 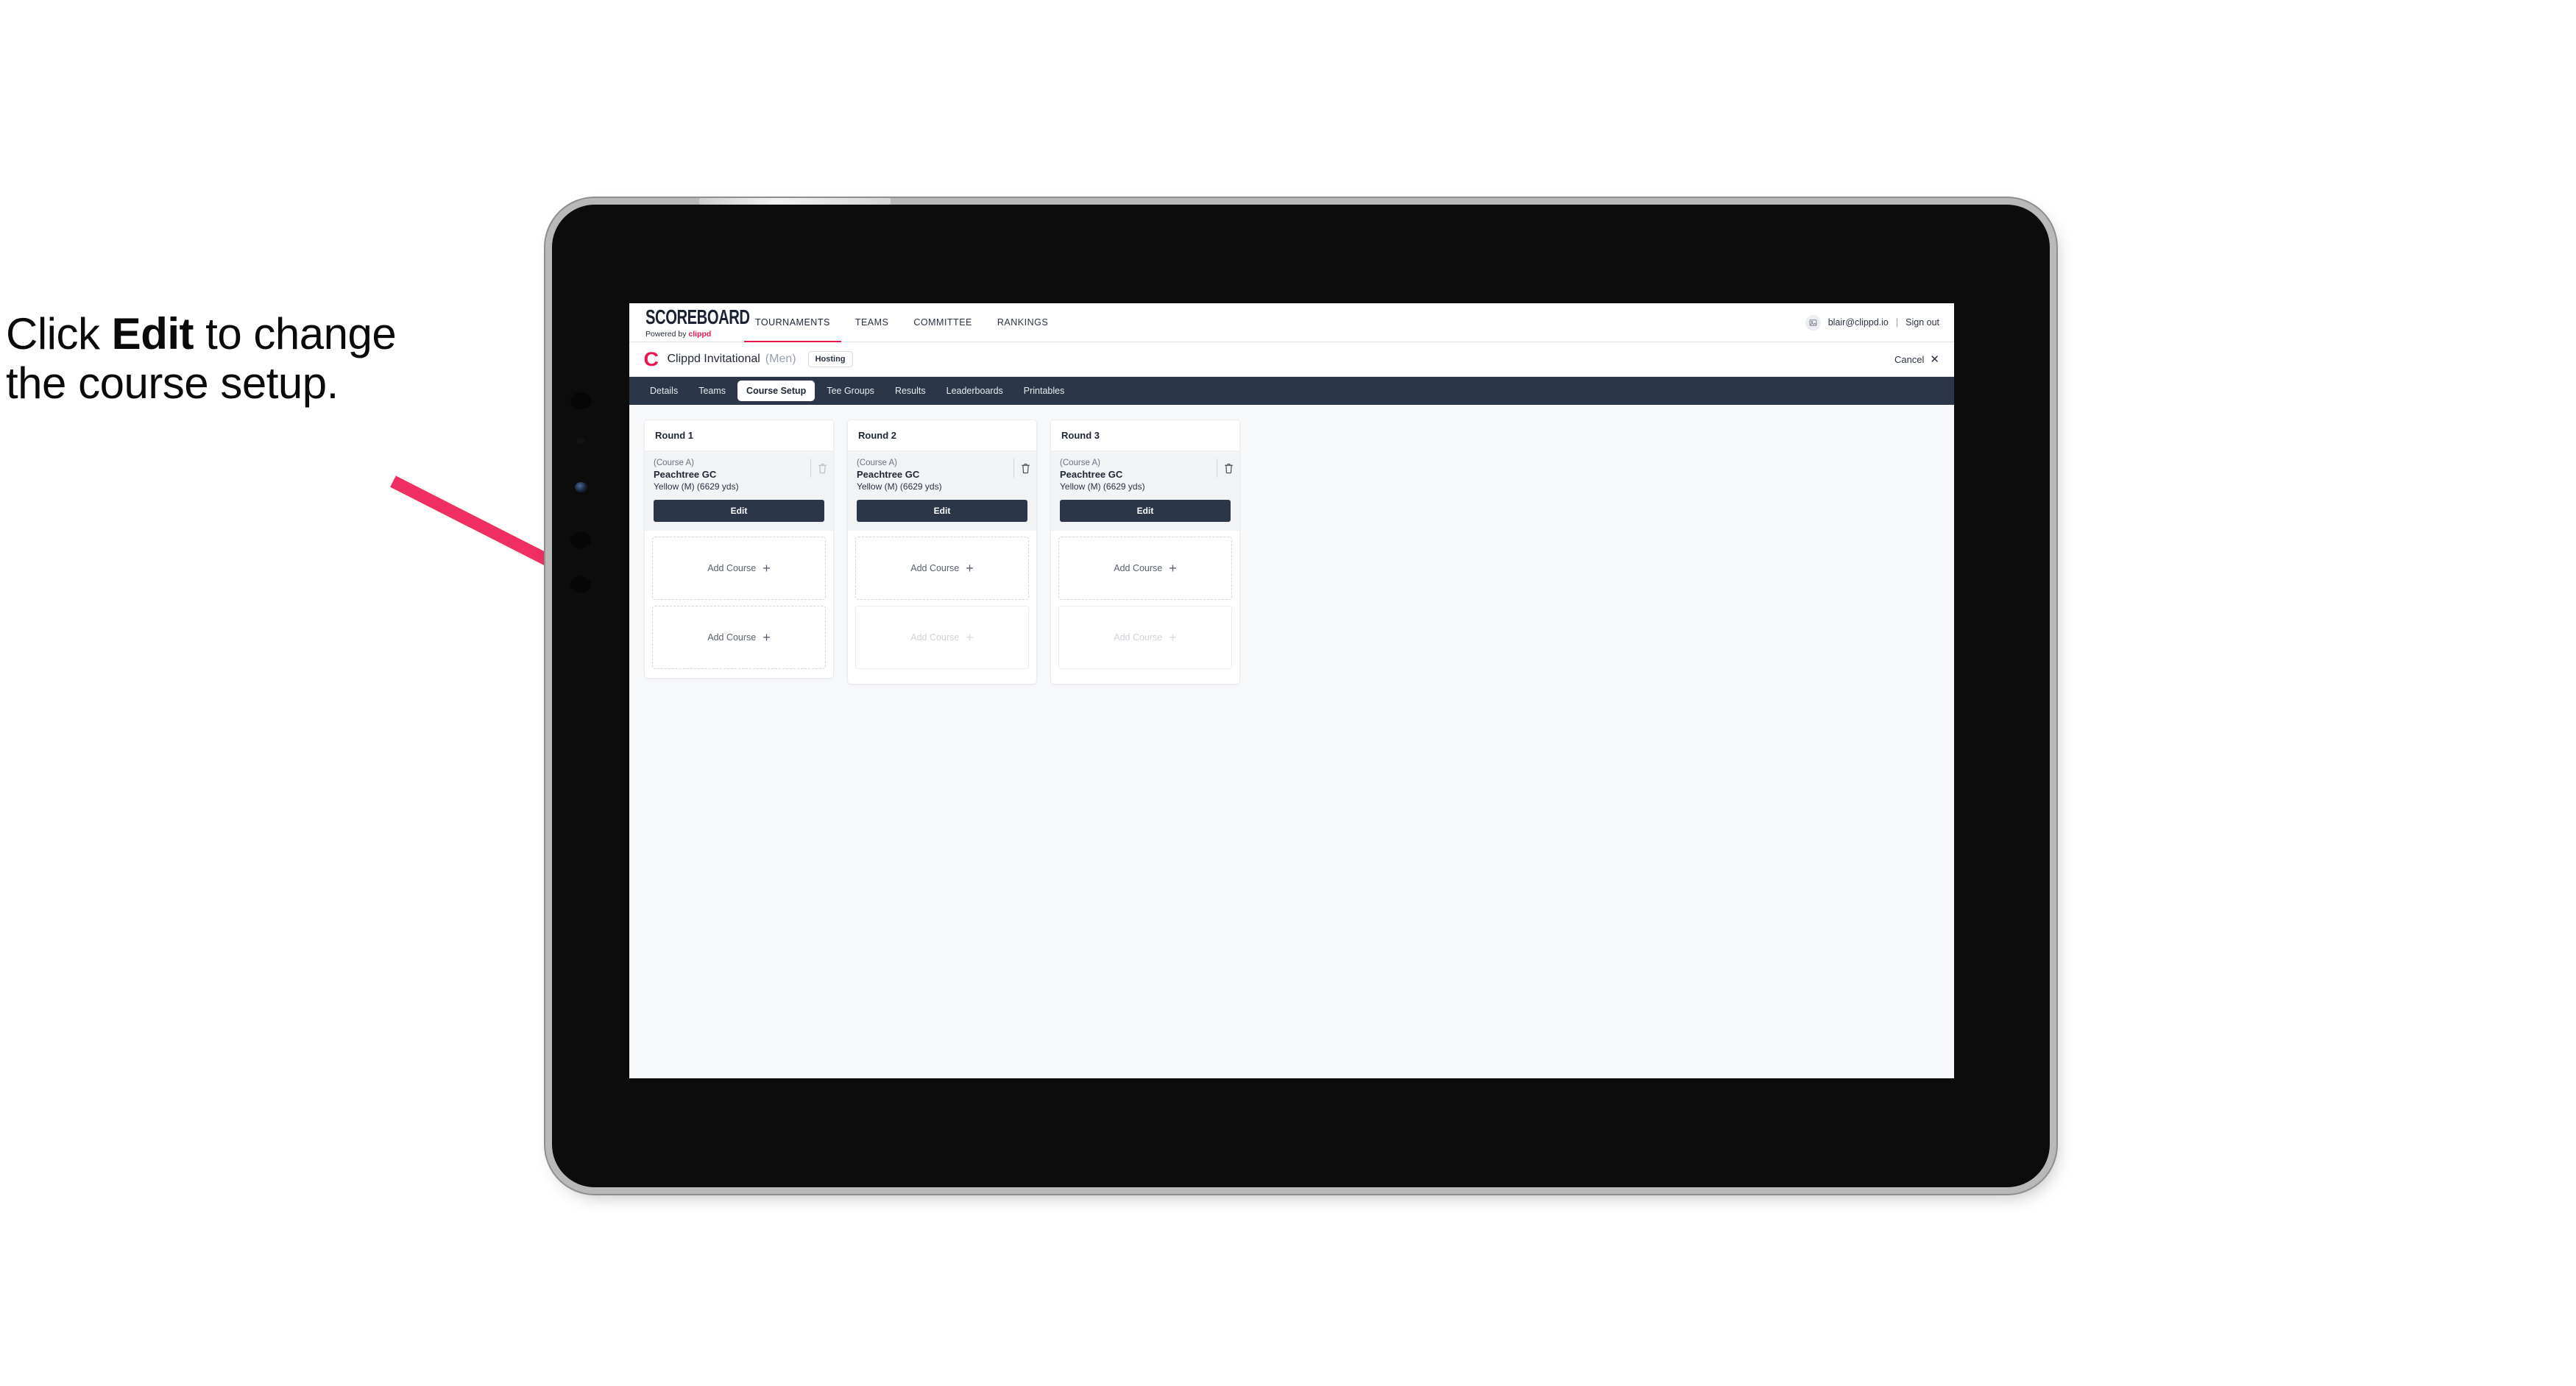 What do you see at coordinates (942, 436) in the screenshot?
I see `round-2-title: Round 2` at bounding box center [942, 436].